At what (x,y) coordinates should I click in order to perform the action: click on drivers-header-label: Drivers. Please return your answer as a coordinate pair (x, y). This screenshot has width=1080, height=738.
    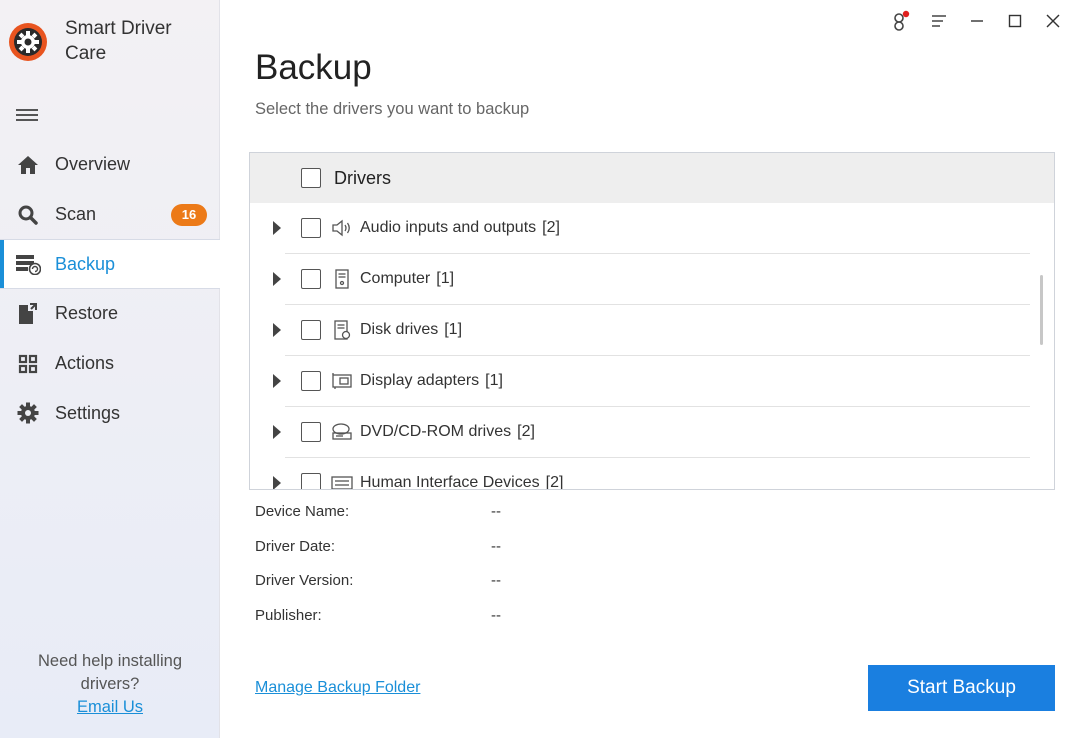
    Looking at the image, I should click on (362, 177).